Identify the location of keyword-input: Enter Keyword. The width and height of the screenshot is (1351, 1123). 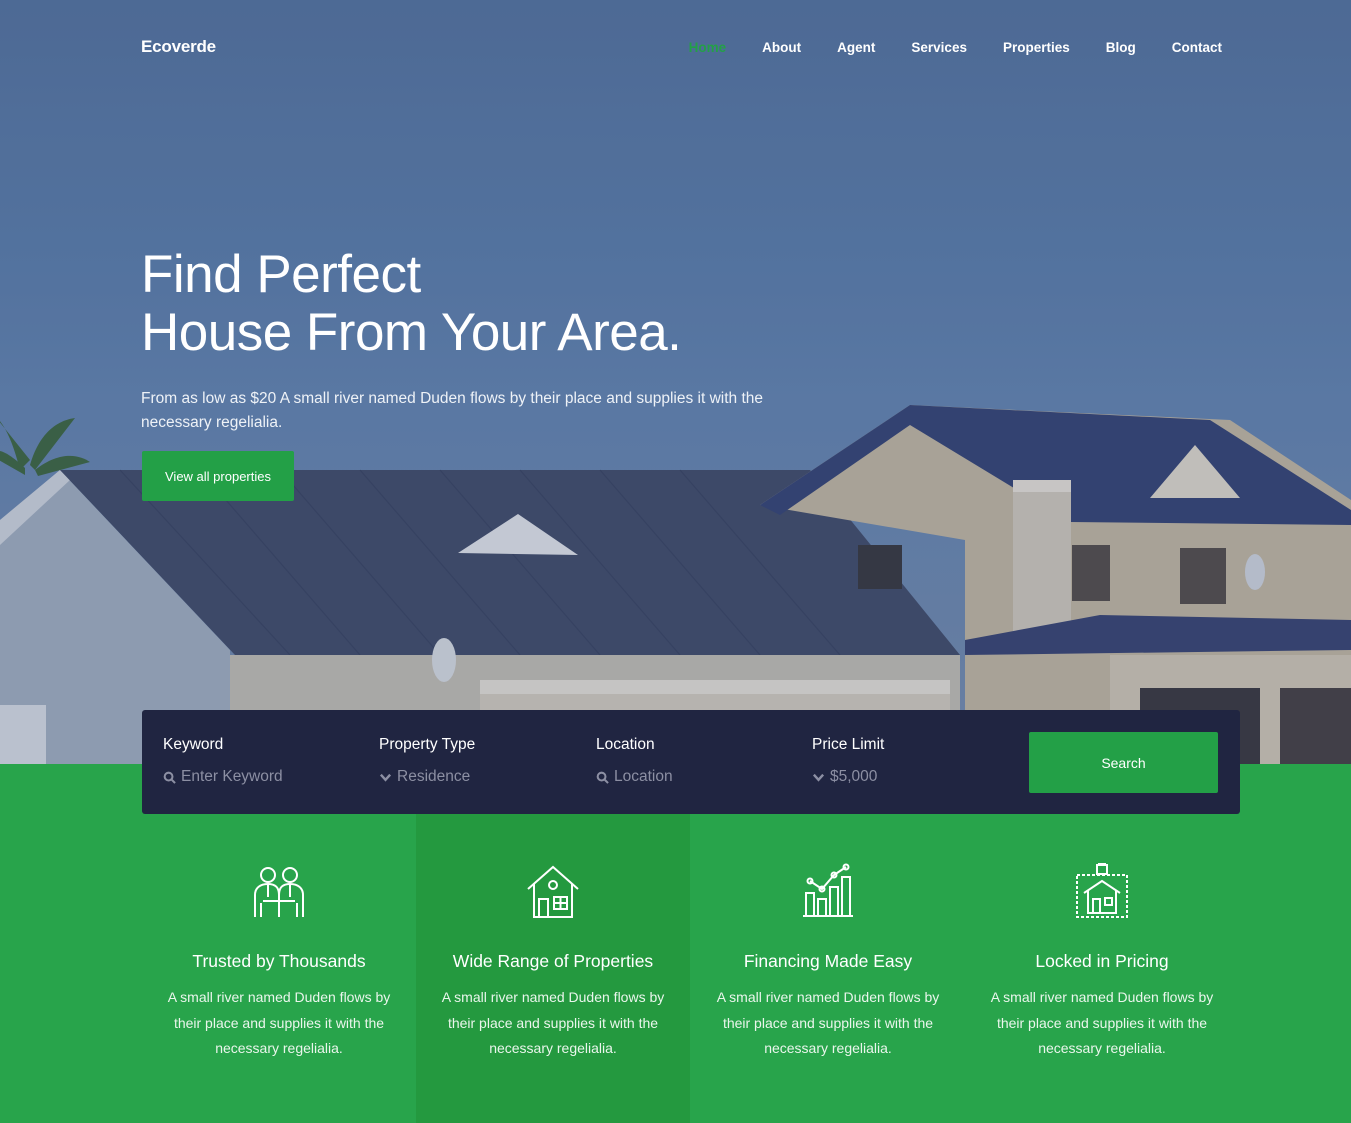
(223, 777).